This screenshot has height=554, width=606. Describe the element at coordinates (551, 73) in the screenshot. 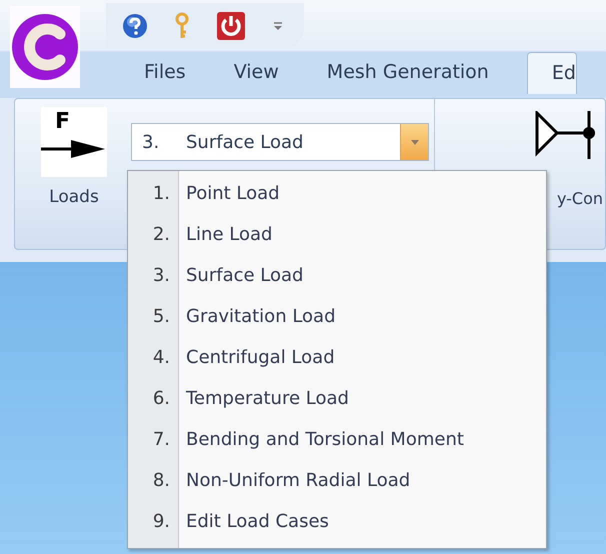

I see `ribbon-tab: Ed` at that location.